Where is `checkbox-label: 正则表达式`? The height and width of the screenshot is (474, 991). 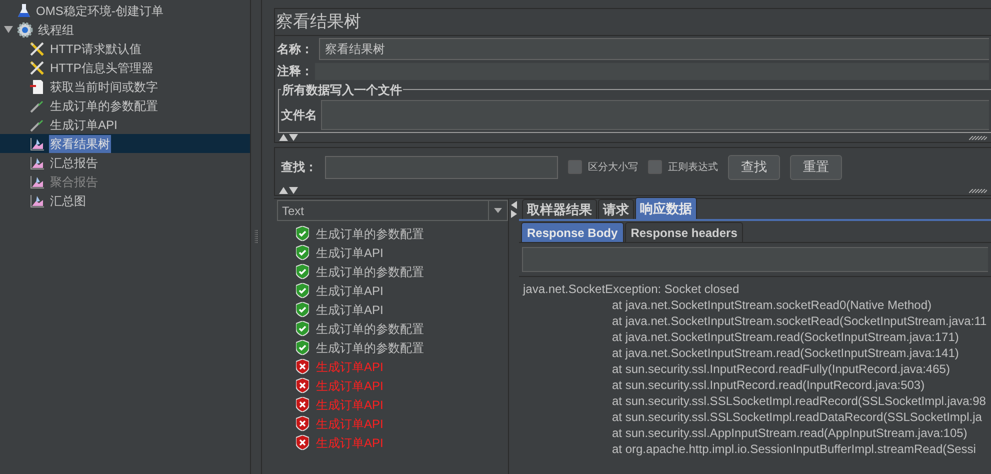
checkbox-label: 正则表达式 is located at coordinates (693, 167).